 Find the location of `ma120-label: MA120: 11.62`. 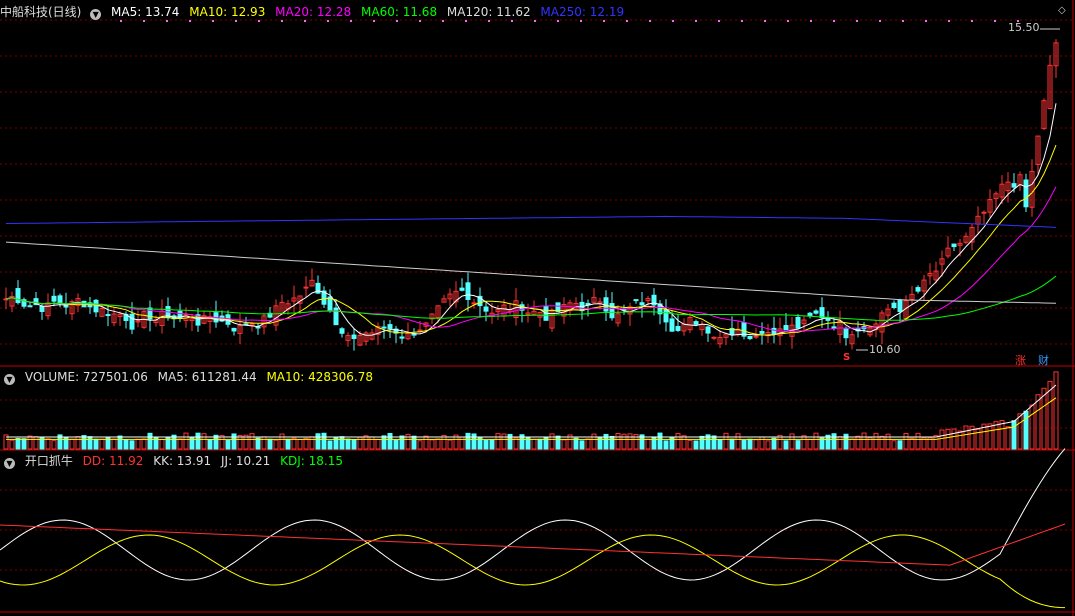

ma120-label: MA120: 11.62 is located at coordinates (488, 12).